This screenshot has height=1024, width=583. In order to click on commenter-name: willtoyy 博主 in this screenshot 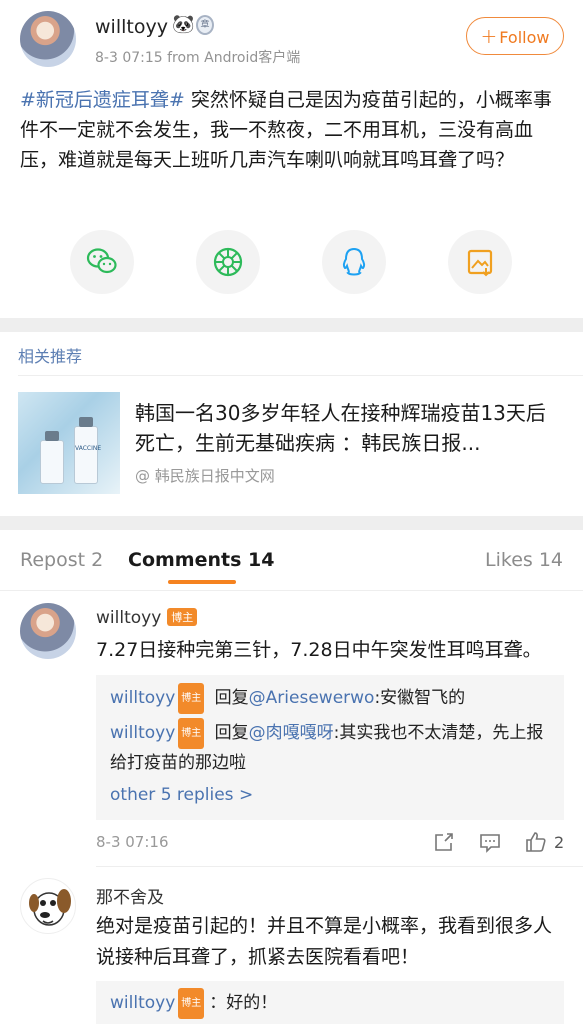, I will do `click(147, 618)`.